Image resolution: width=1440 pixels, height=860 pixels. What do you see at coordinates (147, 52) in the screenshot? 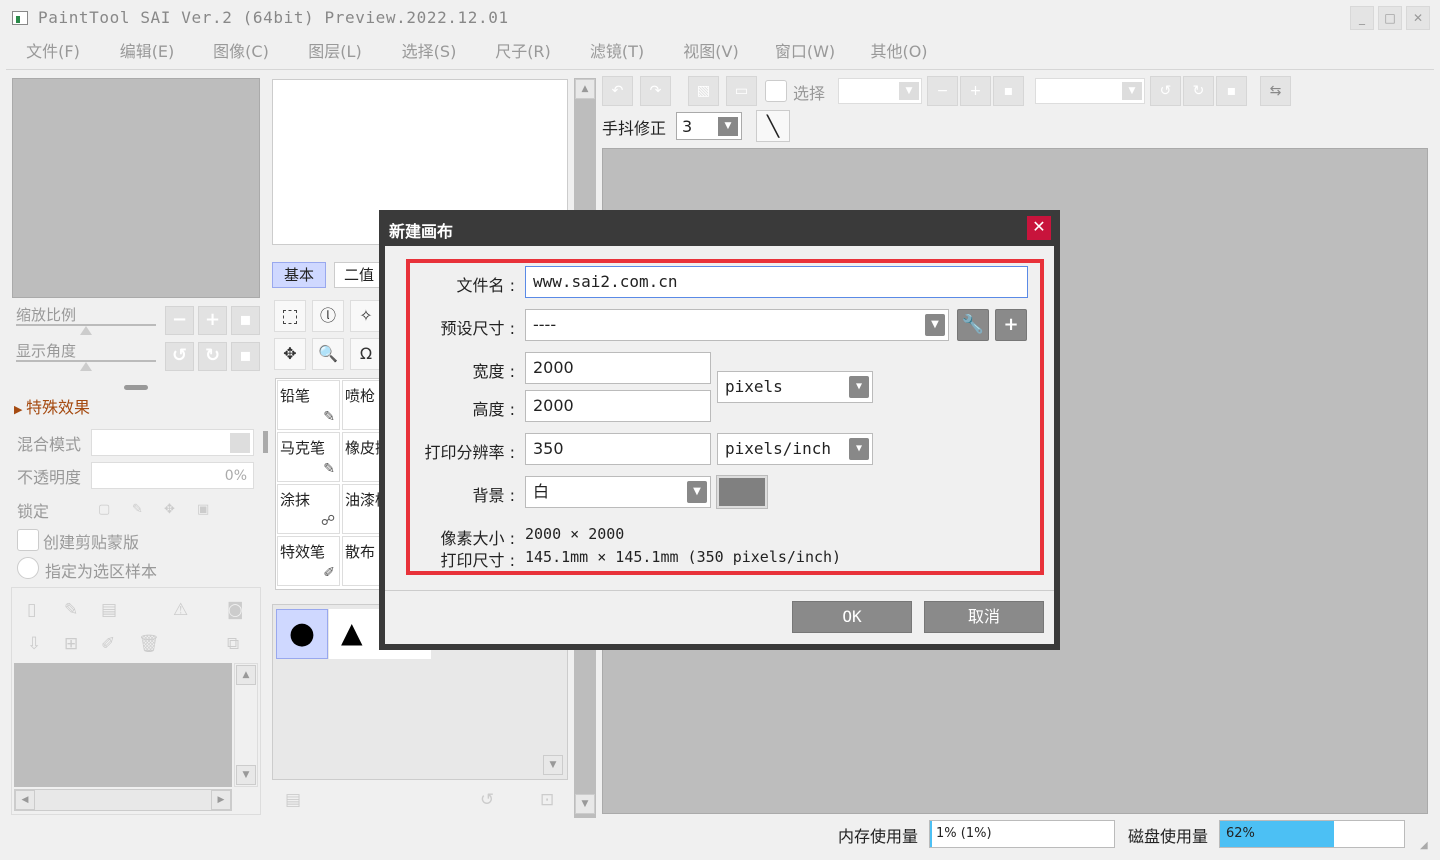
I see `menu-edit: 编辑(E)` at bounding box center [147, 52].